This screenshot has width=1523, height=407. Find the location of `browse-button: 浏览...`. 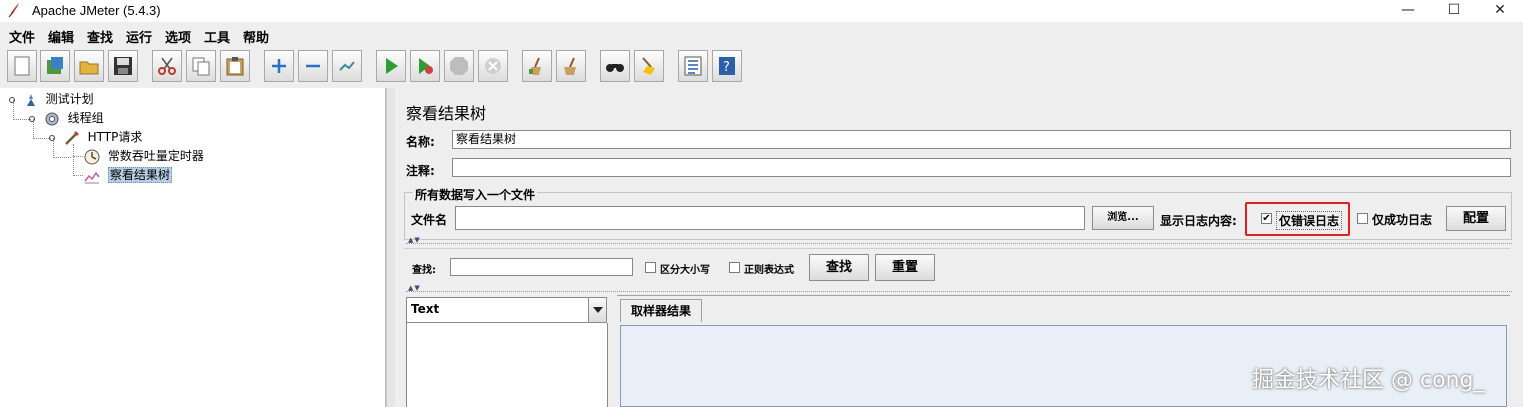

browse-button: 浏览... is located at coordinates (1123, 218).